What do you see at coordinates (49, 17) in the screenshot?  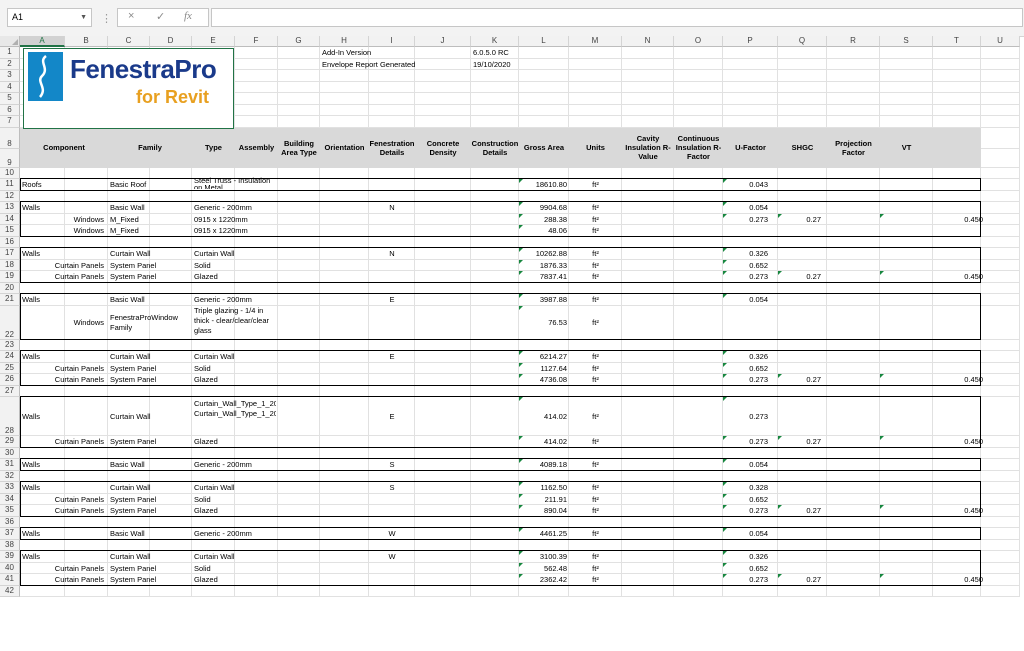 I see `name-box: A1 ▼` at bounding box center [49, 17].